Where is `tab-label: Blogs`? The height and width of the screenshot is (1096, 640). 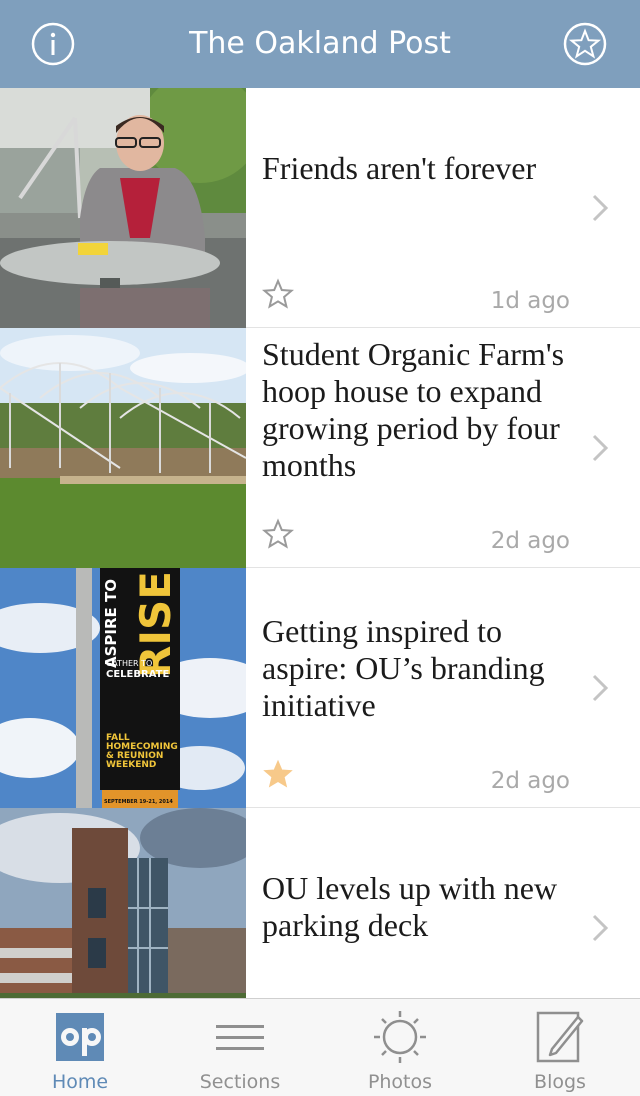 tab-label: Blogs is located at coordinates (560, 1082).